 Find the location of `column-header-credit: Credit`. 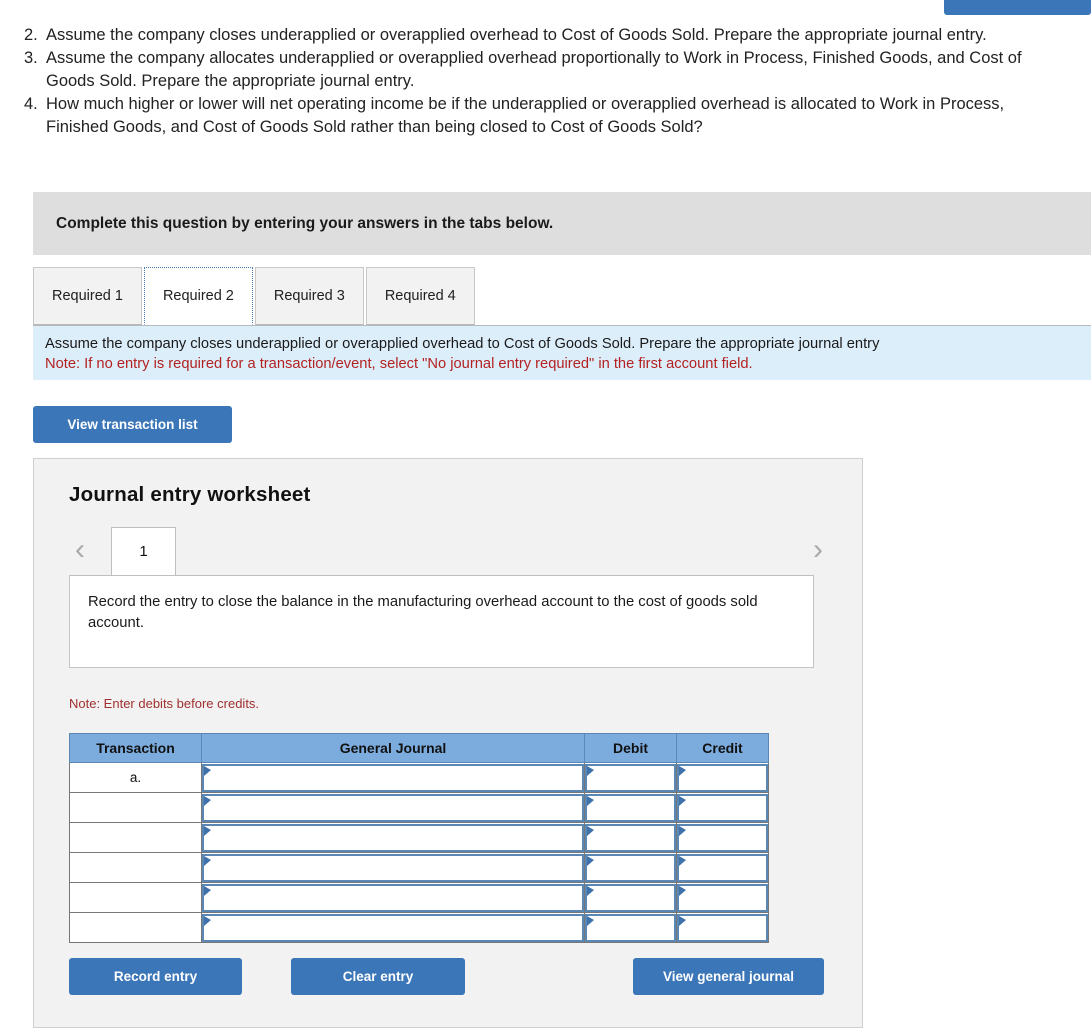

column-header-credit: Credit is located at coordinates (722, 748).